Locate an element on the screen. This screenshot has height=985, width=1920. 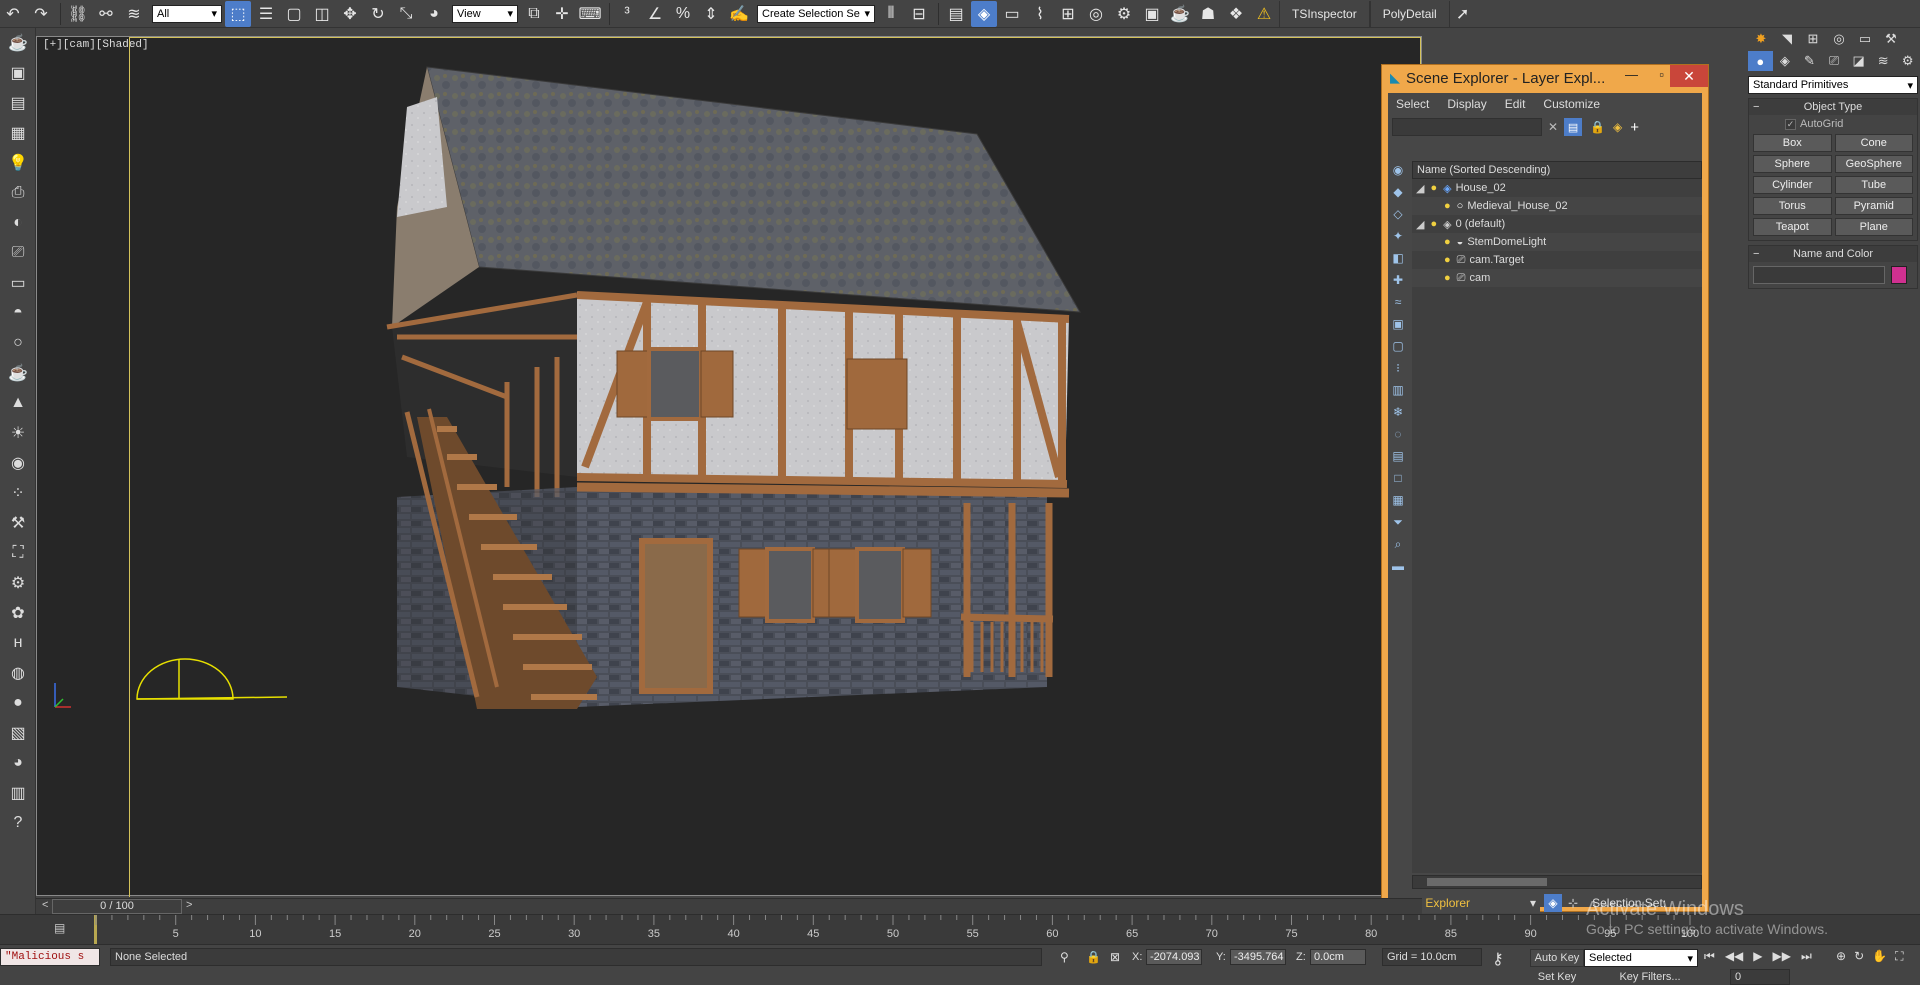
sphere-button: Sphere is located at coordinates (1792, 164).